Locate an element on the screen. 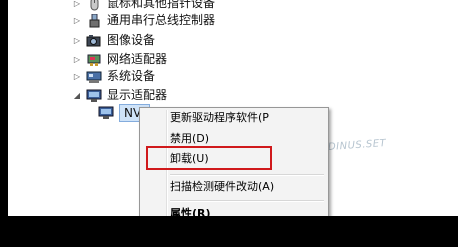 Image resolution: width=458 pixels, height=247 pixels. camera-icon is located at coordinates (94, 41).